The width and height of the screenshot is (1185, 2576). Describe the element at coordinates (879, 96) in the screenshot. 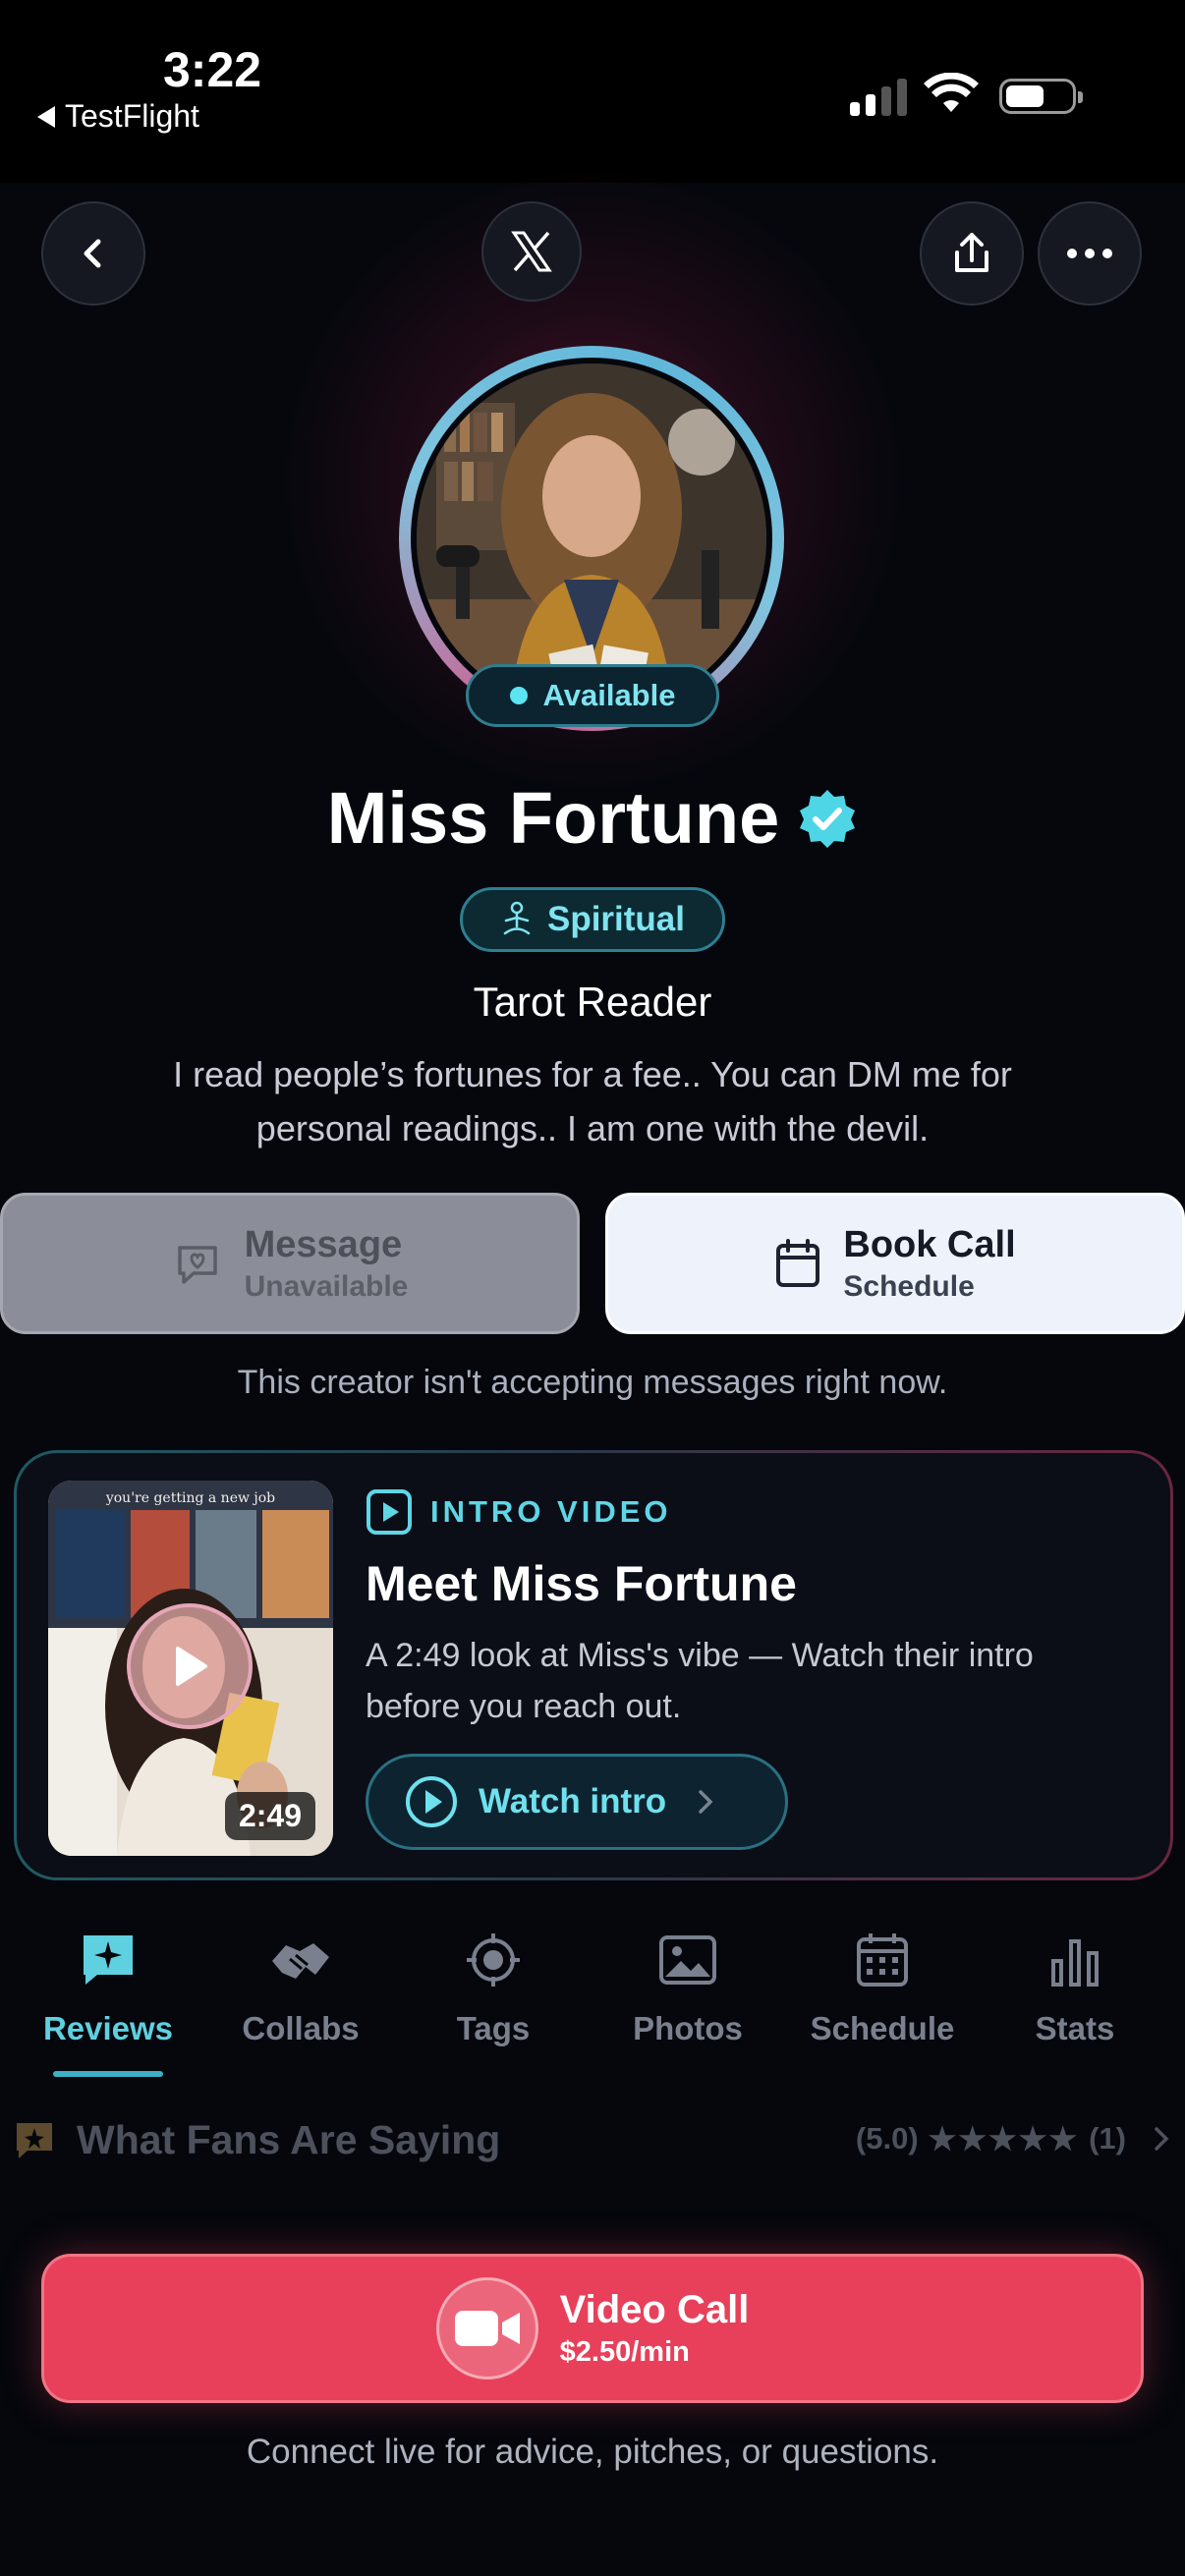

I see `cellular-signal-icon` at that location.